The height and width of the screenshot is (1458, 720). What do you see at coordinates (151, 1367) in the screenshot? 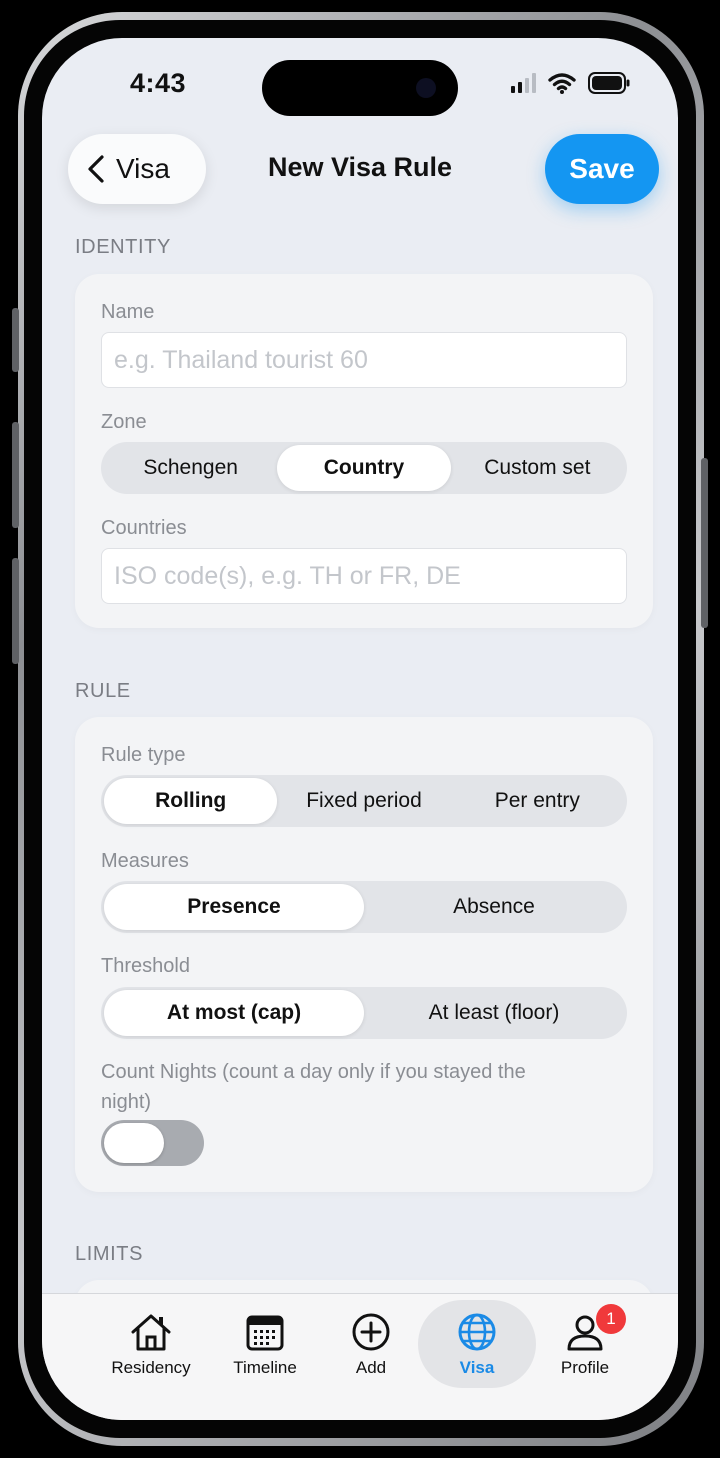
I see `tab-label-residency: Residency` at bounding box center [151, 1367].